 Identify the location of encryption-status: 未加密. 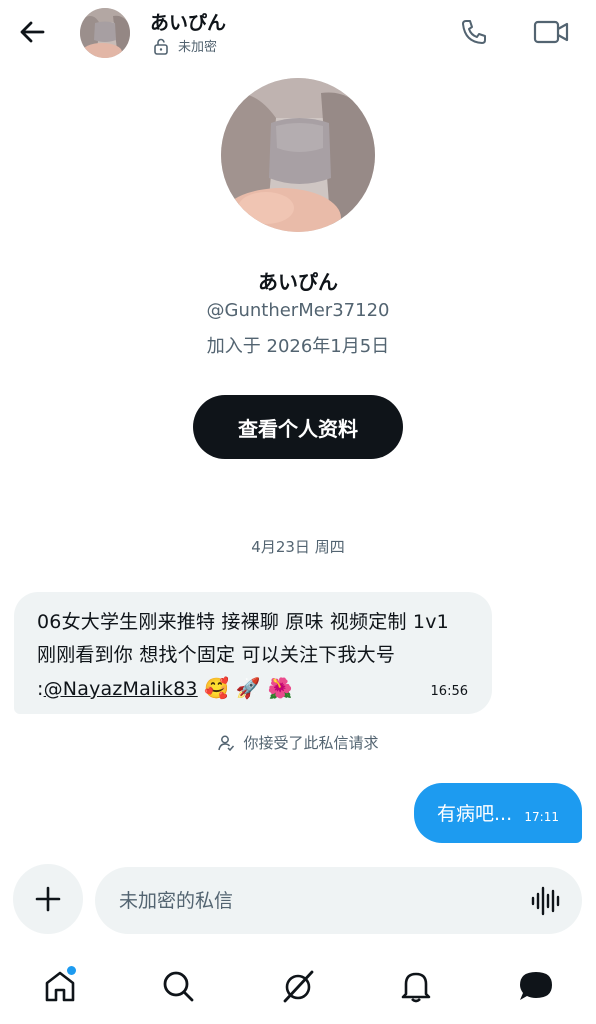
(184, 45).